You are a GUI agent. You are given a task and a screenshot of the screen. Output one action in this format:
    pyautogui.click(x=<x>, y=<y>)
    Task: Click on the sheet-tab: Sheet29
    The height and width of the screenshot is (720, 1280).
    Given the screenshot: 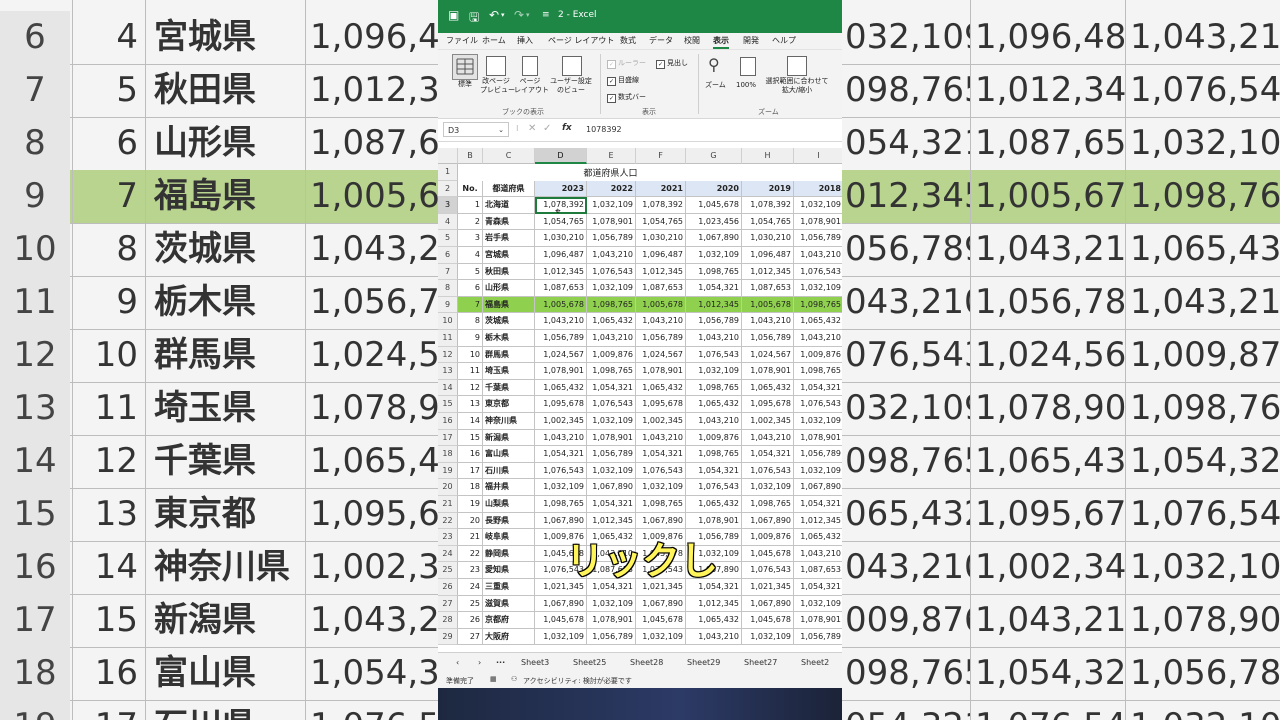 What is the action you would take?
    pyautogui.click(x=703, y=662)
    